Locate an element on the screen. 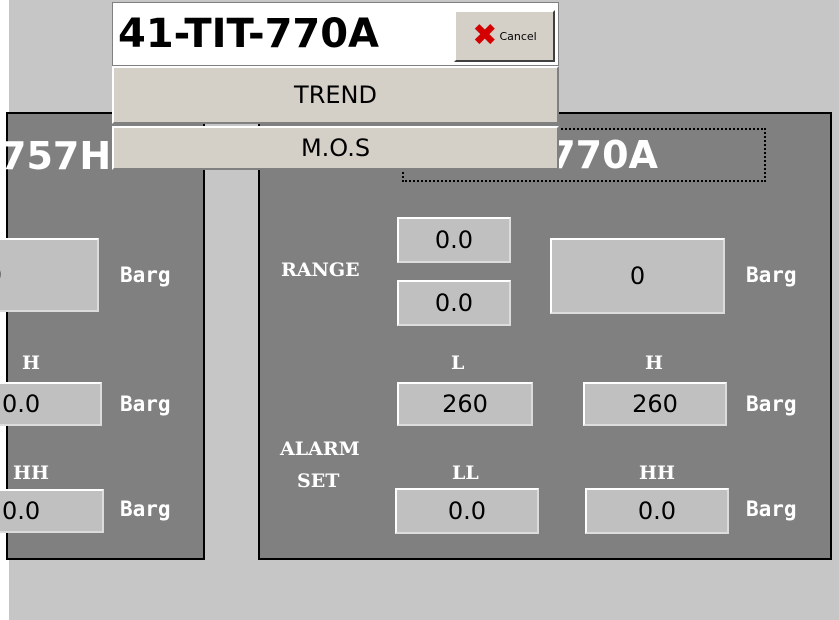 Image resolution: width=839 pixels, height=620 pixels. h-unit-label: Barg is located at coordinates (771, 404).